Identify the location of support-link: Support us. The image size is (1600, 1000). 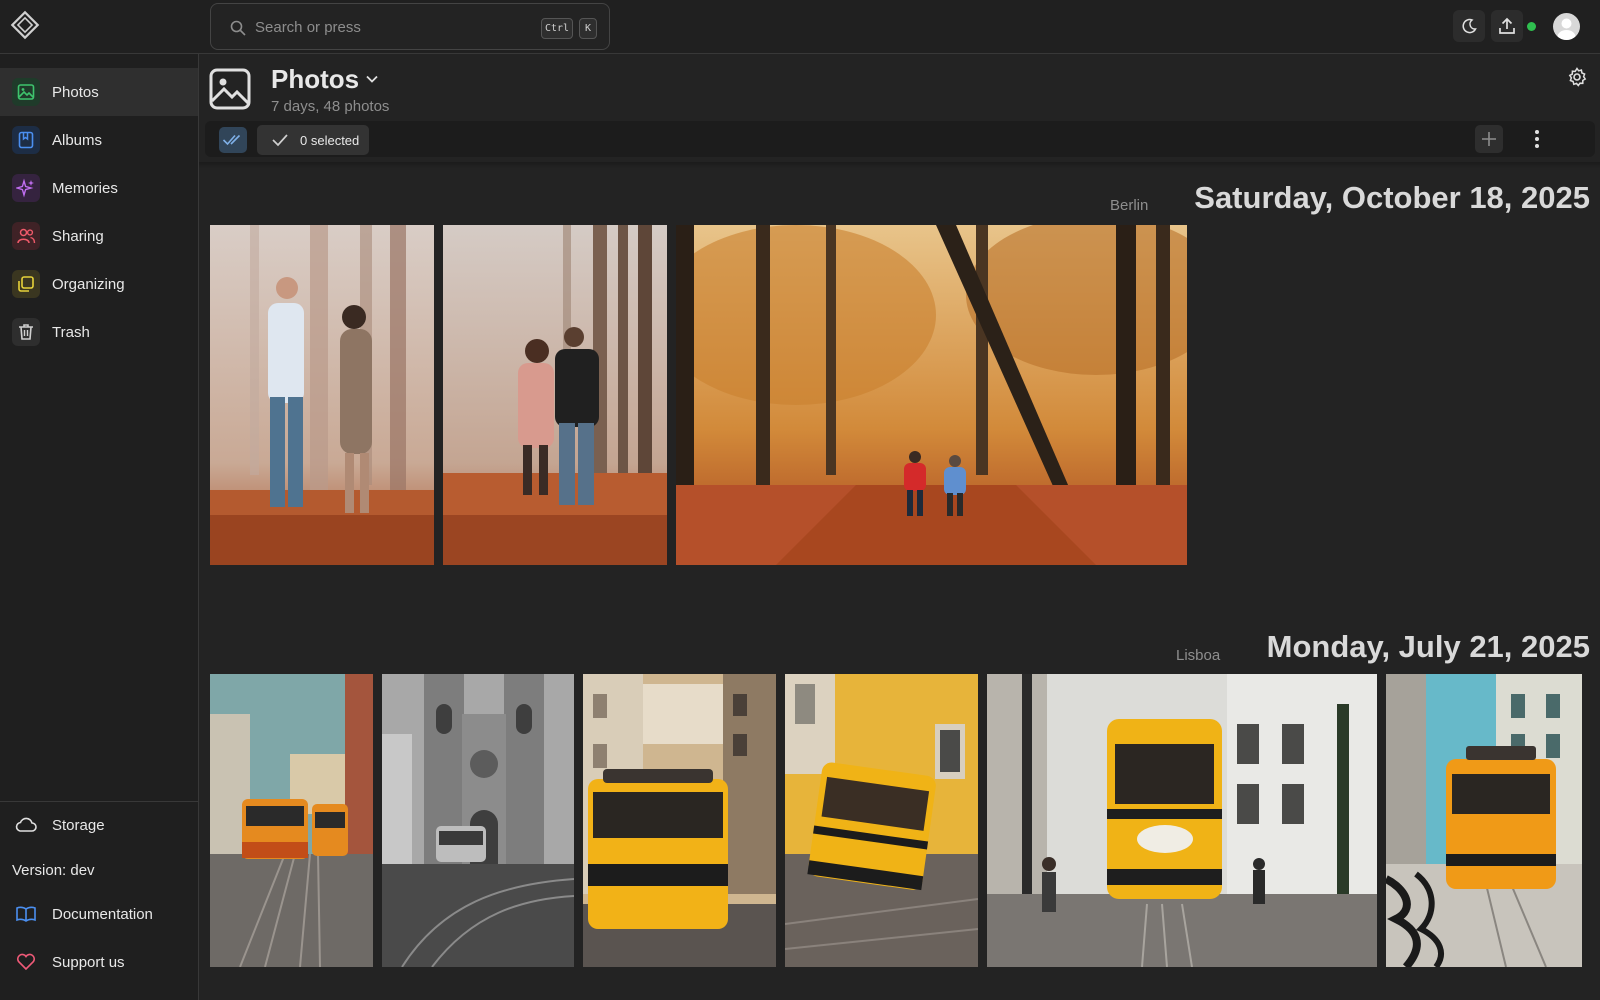
(68, 962).